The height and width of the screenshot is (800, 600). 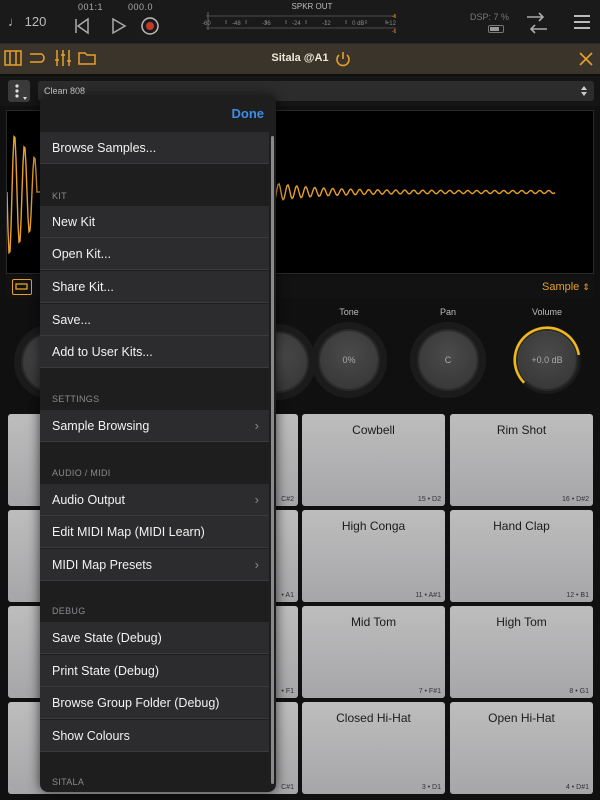 What do you see at coordinates (248, 113) in the screenshot?
I see `done-button: Done` at bounding box center [248, 113].